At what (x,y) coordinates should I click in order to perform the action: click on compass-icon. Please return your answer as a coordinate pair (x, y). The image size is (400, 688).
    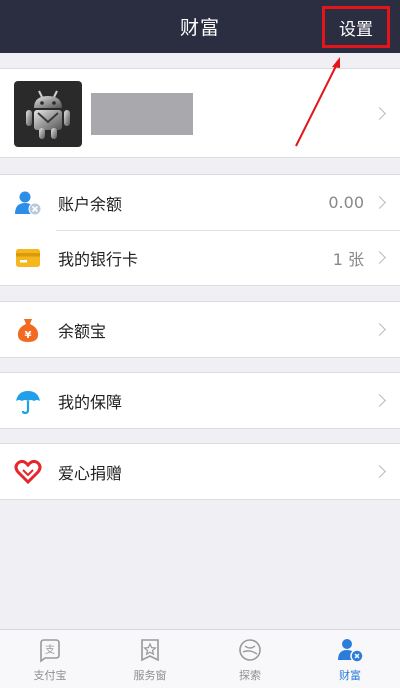
    Looking at the image, I should click on (250, 650).